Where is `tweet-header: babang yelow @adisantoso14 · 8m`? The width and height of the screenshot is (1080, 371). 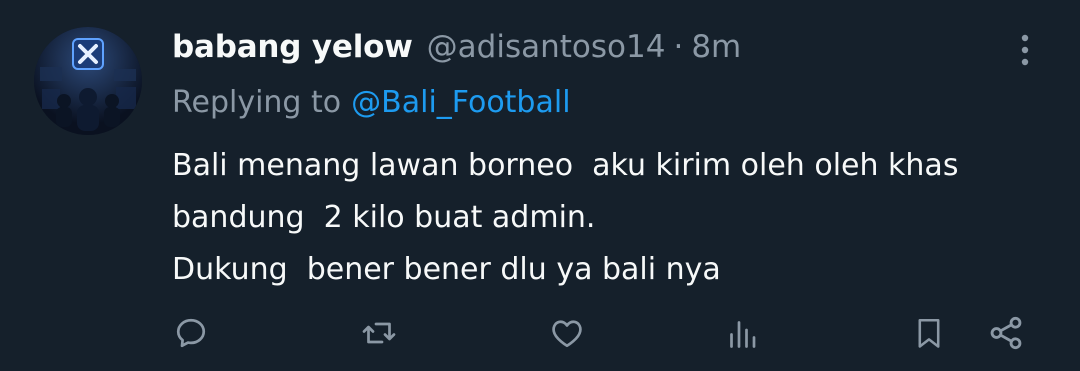
tweet-header: babang yelow @adisantoso14 · 8m is located at coordinates (456, 47).